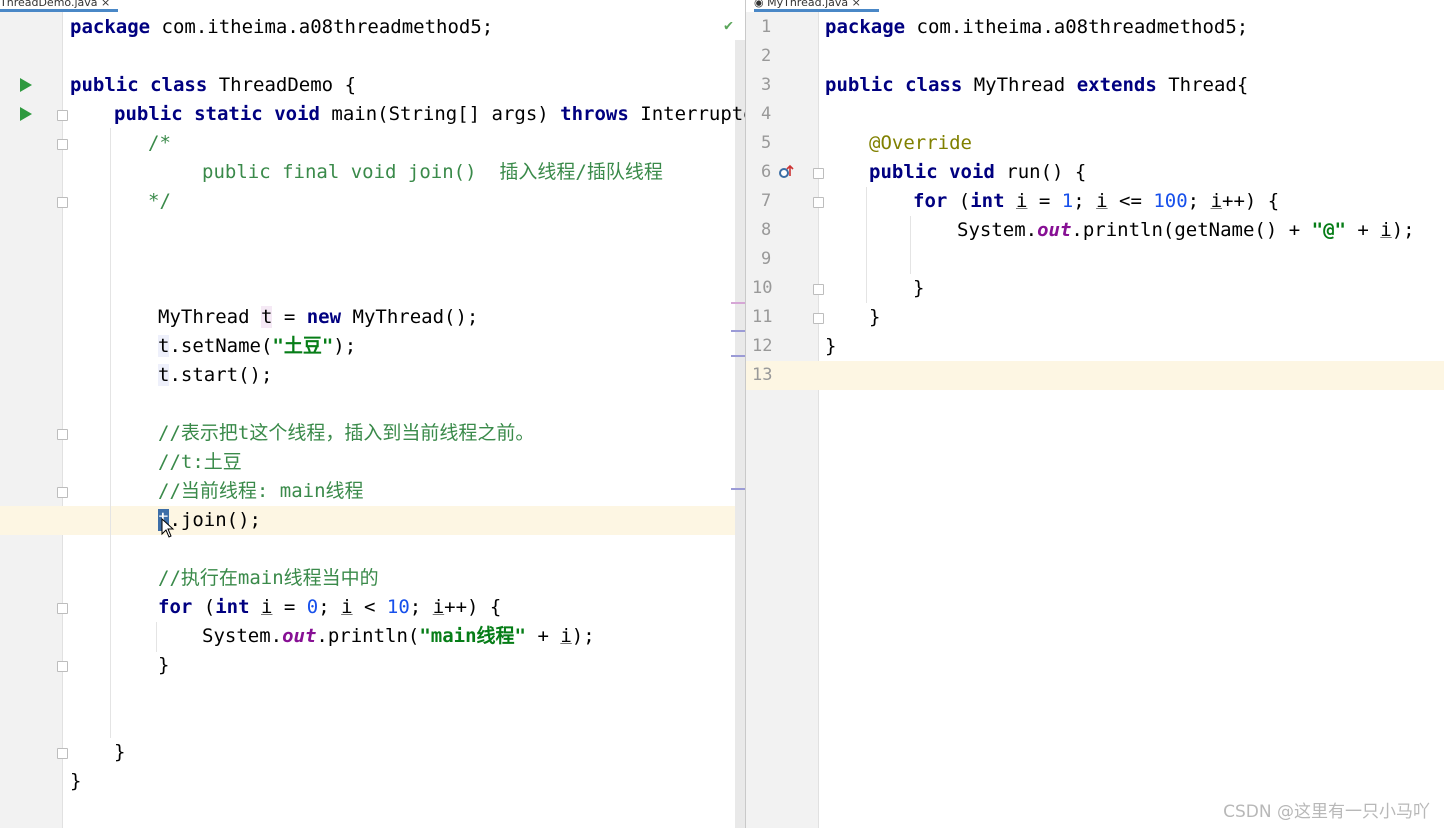 This screenshot has width=1444, height=828. Describe the element at coordinates (168, 528) in the screenshot. I see `mouse-cursor-icon` at that location.